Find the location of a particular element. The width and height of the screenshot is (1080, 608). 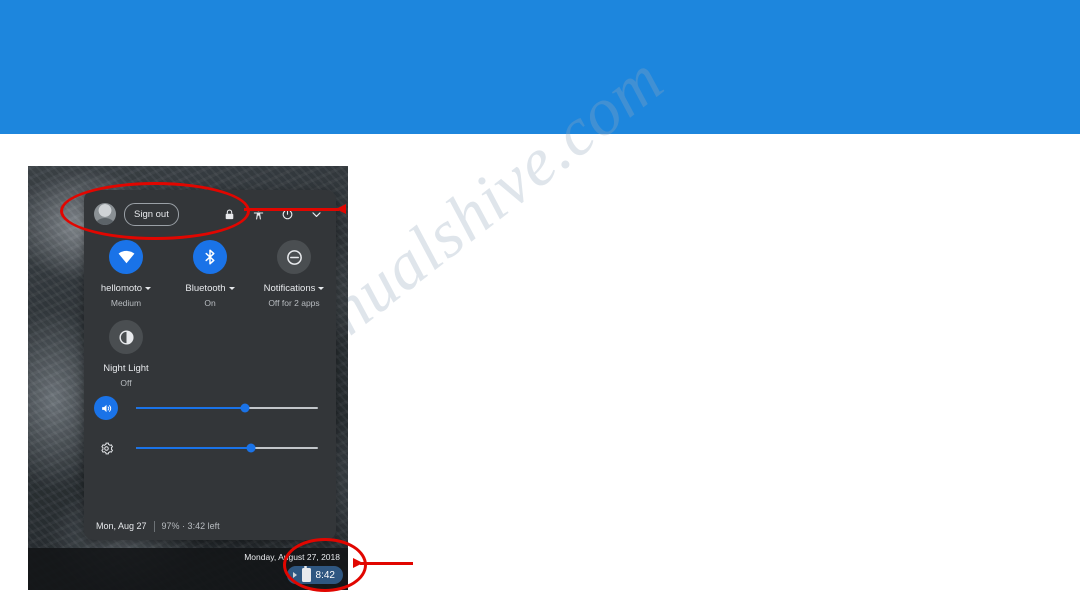

accessibility-icon is located at coordinates (258, 214).